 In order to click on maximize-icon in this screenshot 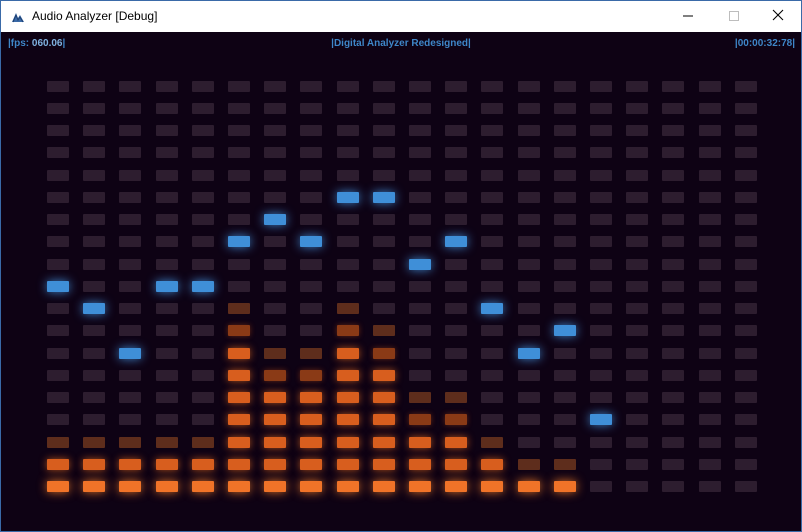, I will do `click(734, 17)`.